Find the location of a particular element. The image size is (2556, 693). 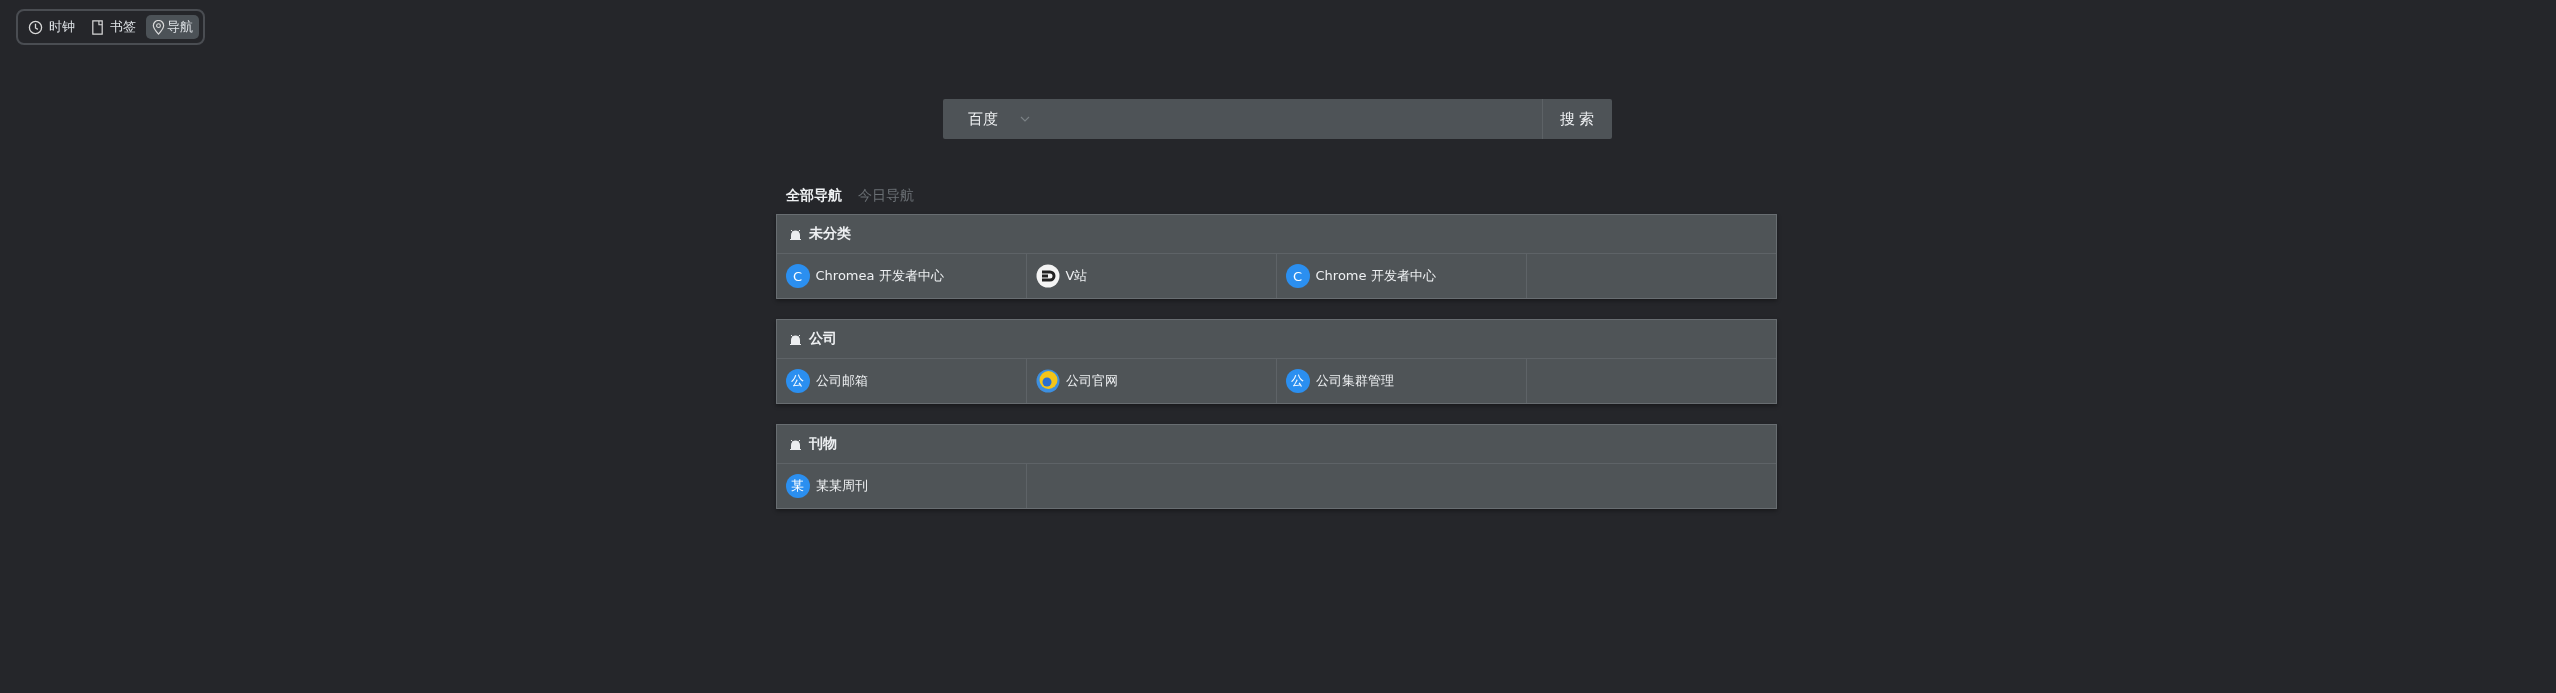

site-link: 公 公司邮箱 is located at coordinates (901, 381).